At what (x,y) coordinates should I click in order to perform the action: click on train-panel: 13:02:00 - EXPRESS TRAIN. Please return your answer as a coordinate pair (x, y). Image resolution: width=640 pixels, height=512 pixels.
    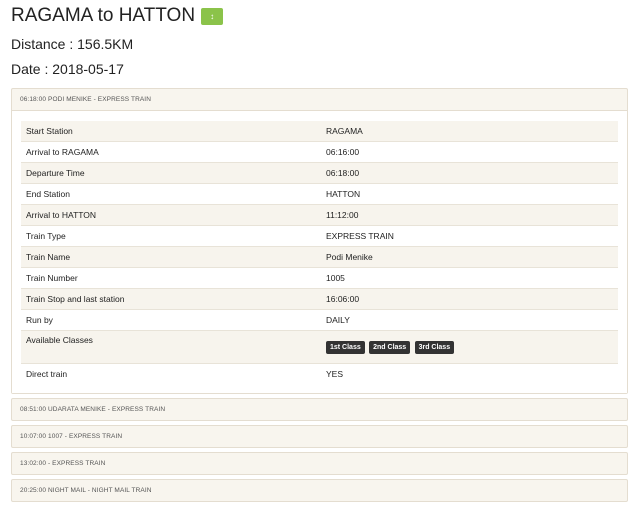
    Looking at the image, I should click on (319, 463).